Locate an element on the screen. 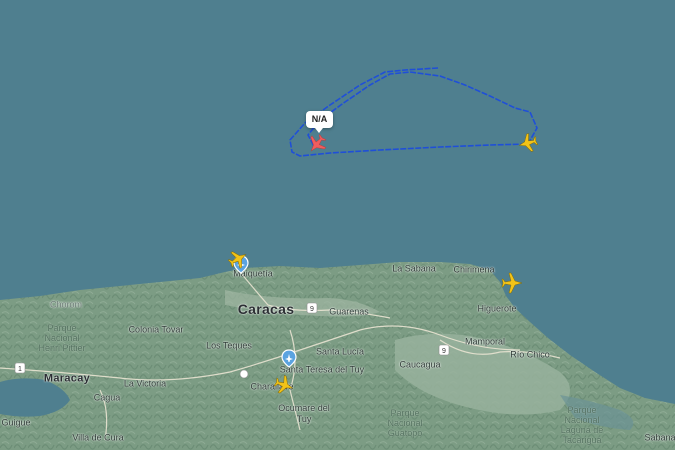  aircraft-icon-higuerote is located at coordinates (512, 283).